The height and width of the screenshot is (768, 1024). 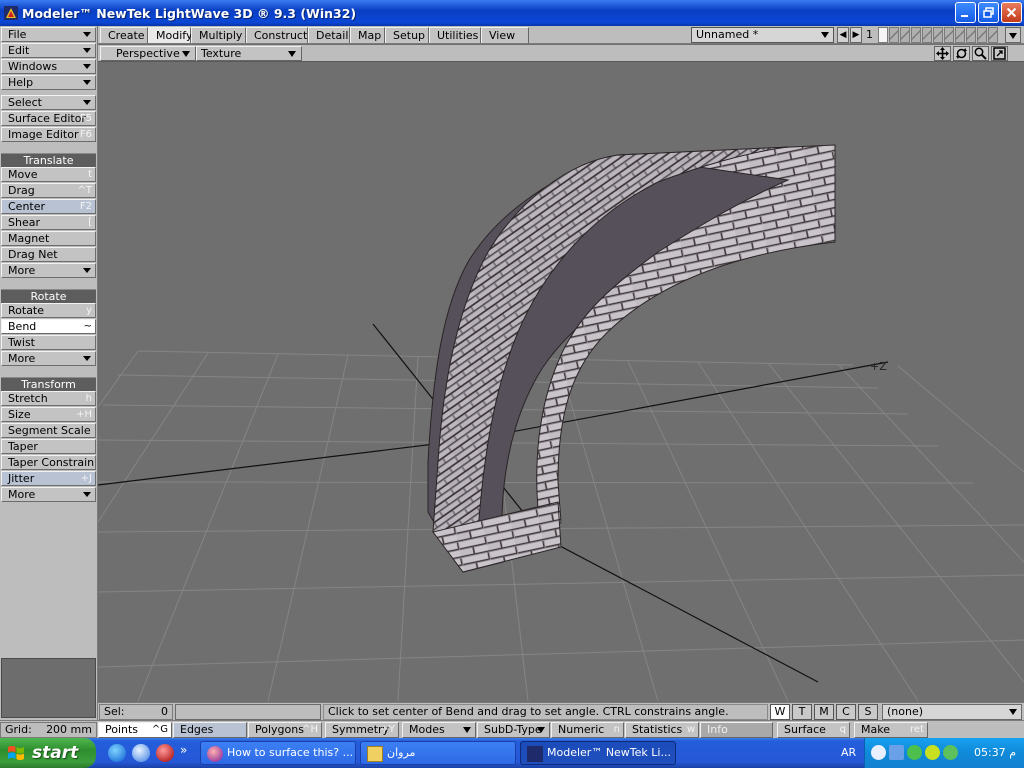 I want to click on tab-utilities: Utilities, so click(x=455, y=35).